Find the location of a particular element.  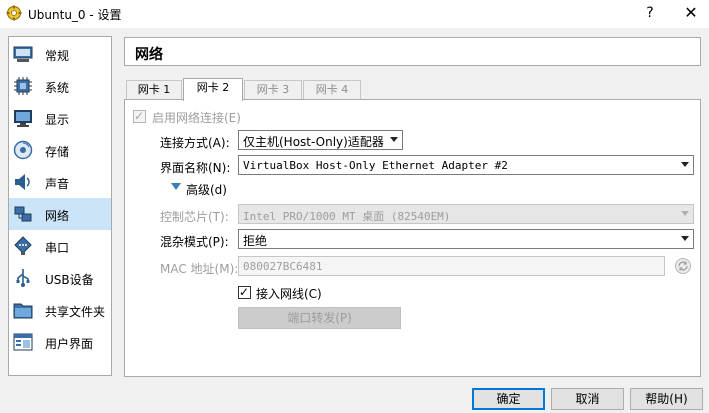

sidebar-item-user-interface: 用户界面 is located at coordinates (60, 342).